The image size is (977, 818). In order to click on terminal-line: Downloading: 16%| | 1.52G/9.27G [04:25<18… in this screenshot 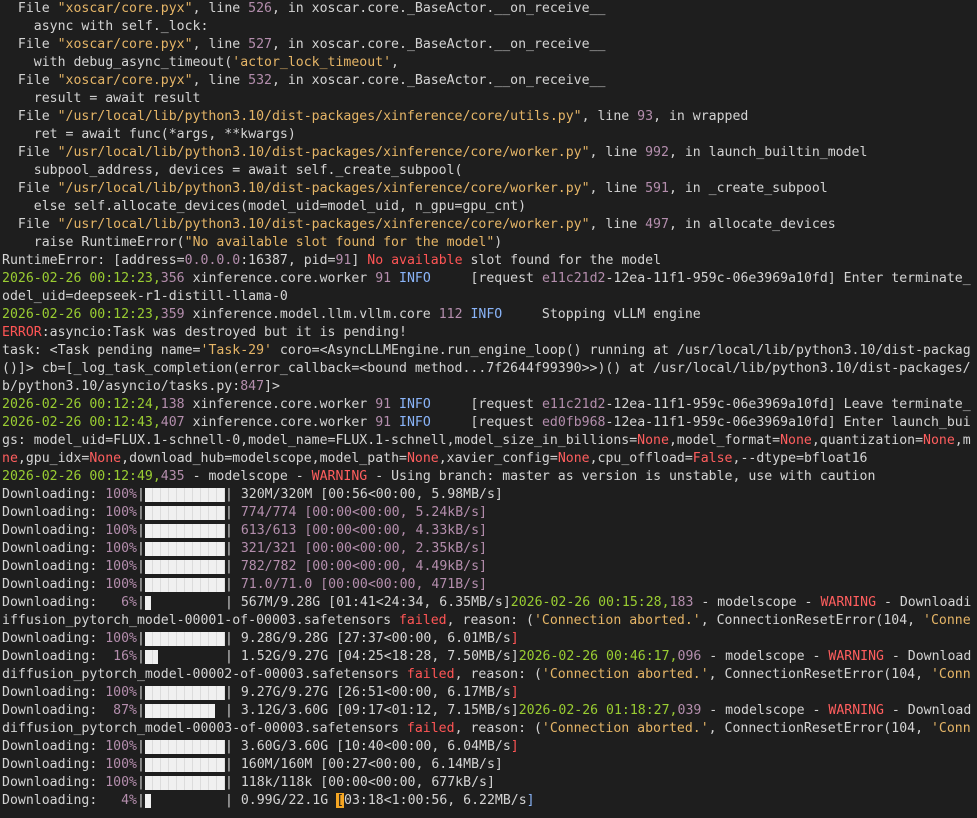, I will do `click(488, 657)`.